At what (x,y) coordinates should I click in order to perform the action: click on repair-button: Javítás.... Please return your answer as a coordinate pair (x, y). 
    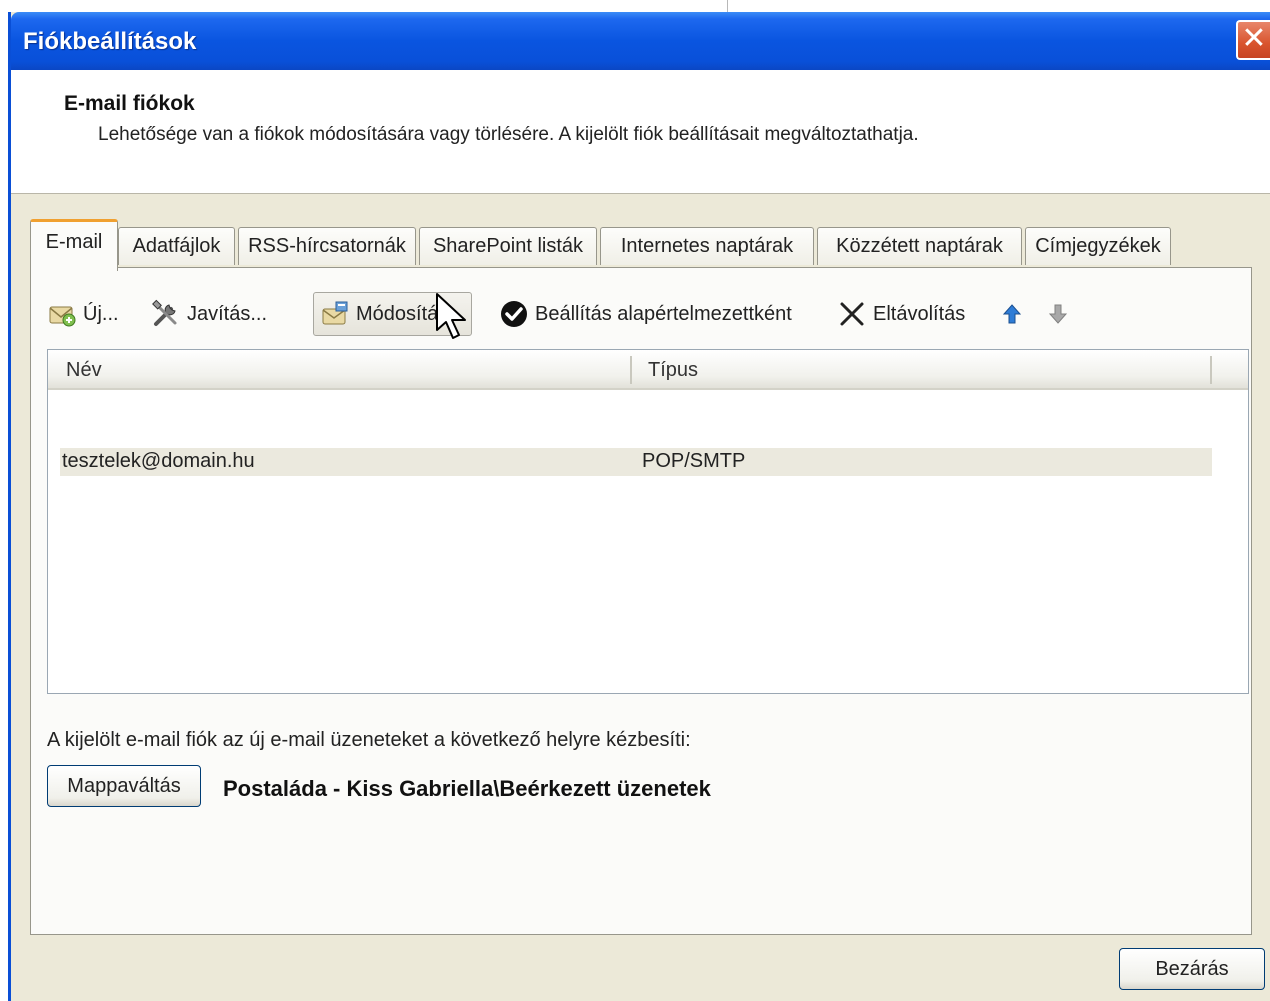
    Looking at the image, I should click on (209, 314).